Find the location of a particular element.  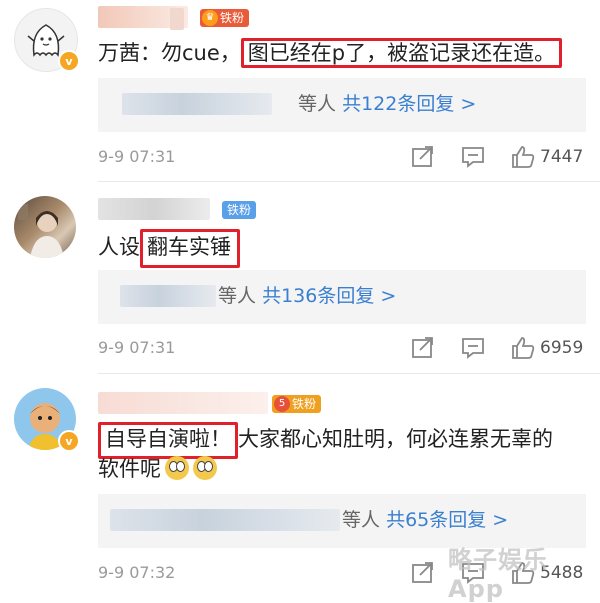

avatar is located at coordinates (45, 227).